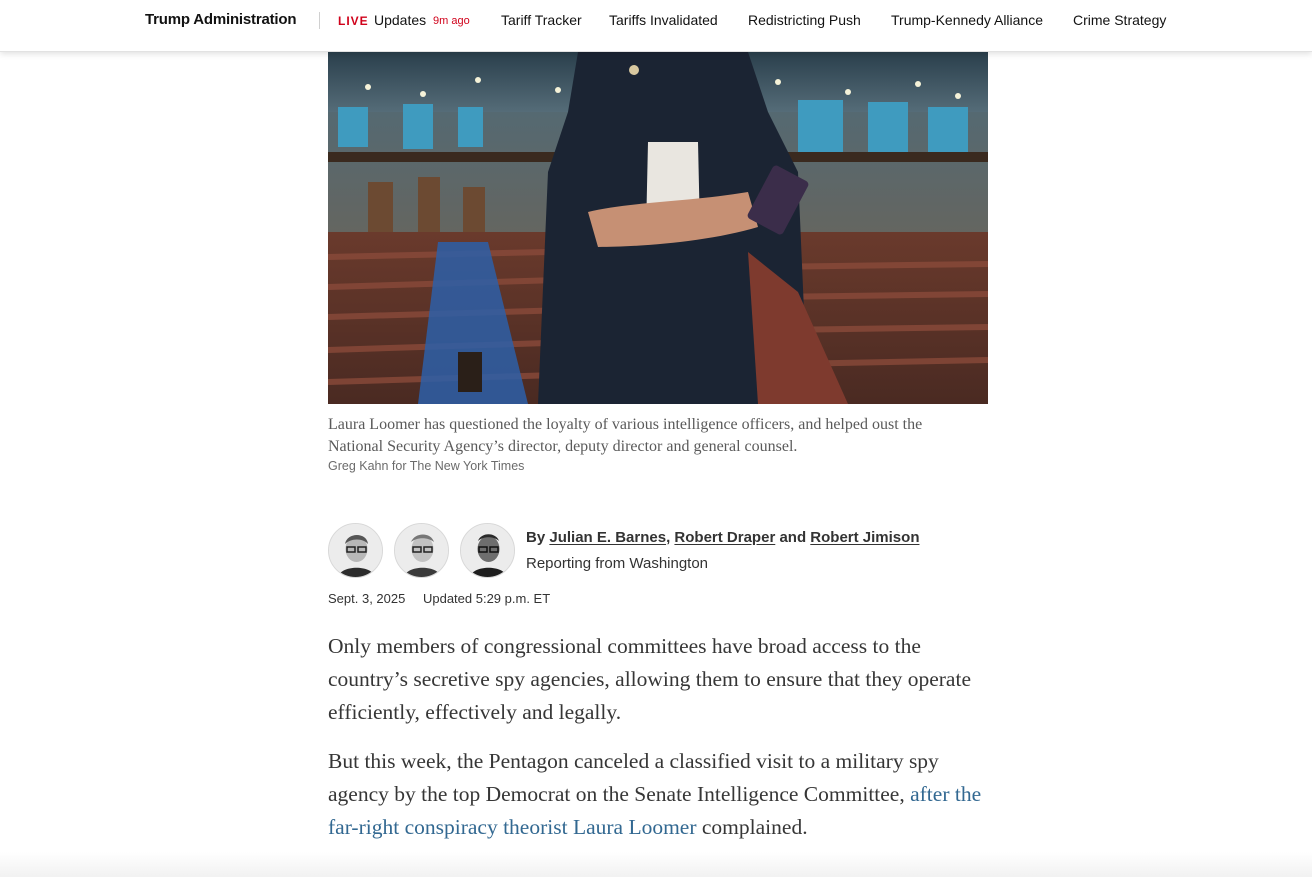 Image resolution: width=1312 pixels, height=877 pixels. I want to click on published-date: Sept. 3, 2025, so click(367, 598).